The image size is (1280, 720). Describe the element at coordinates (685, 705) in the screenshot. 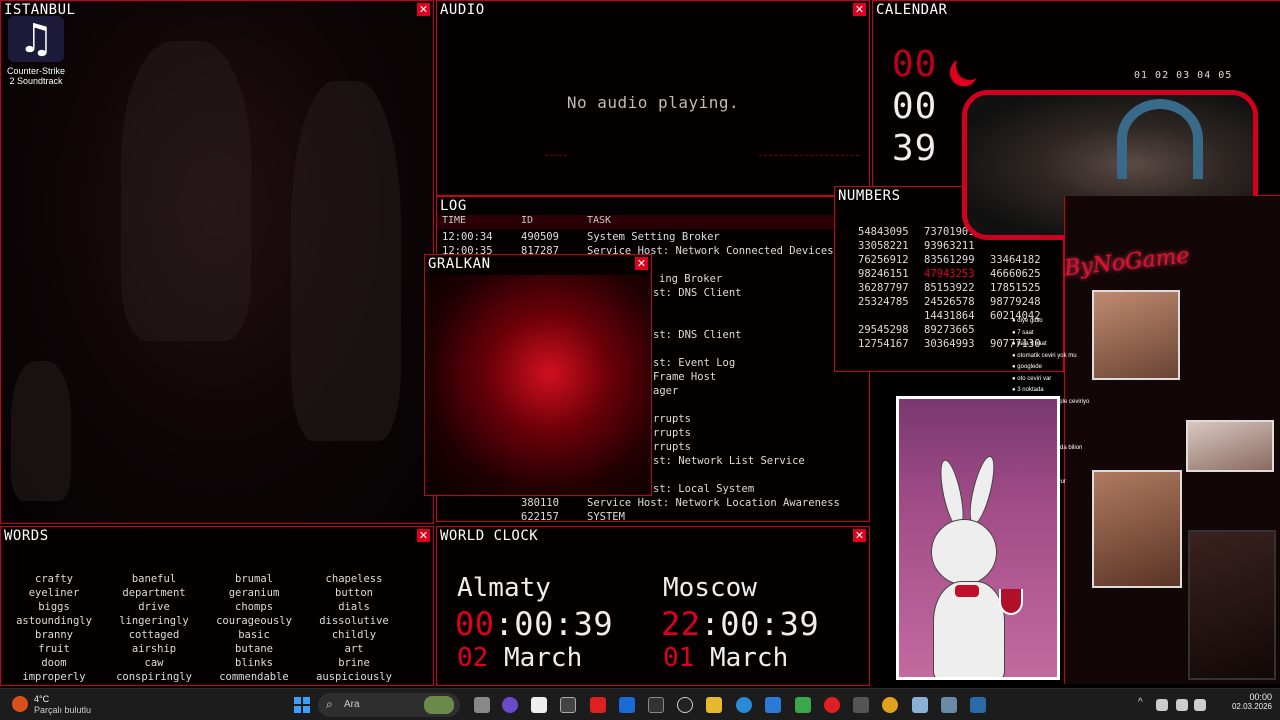

I see `steam-icon` at that location.